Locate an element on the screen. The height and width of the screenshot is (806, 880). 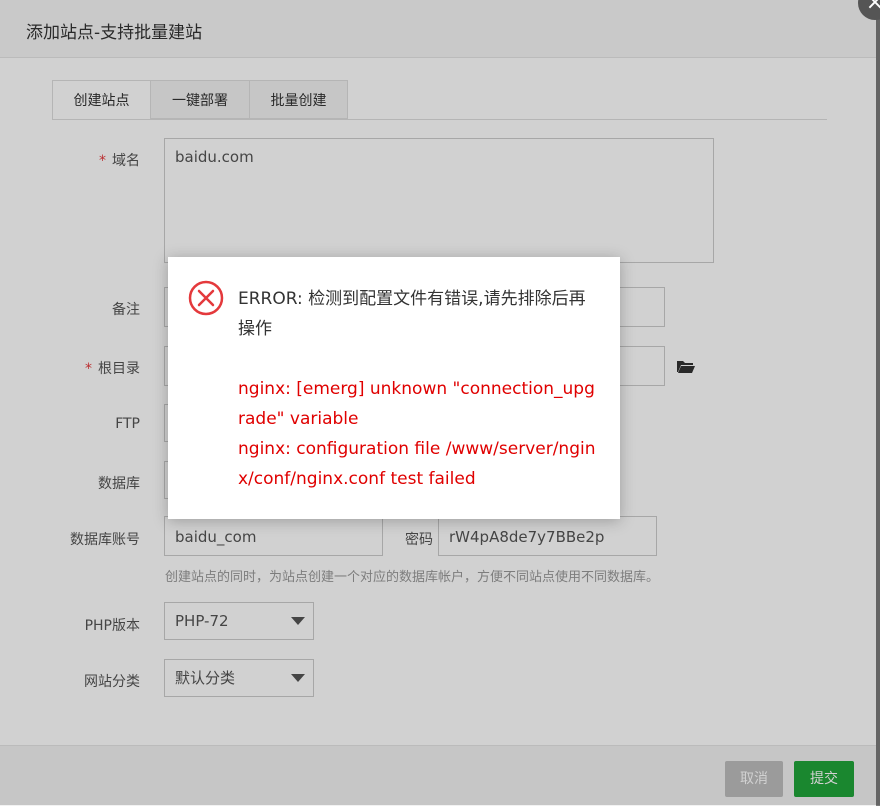
error-icon is located at coordinates (206, 298).